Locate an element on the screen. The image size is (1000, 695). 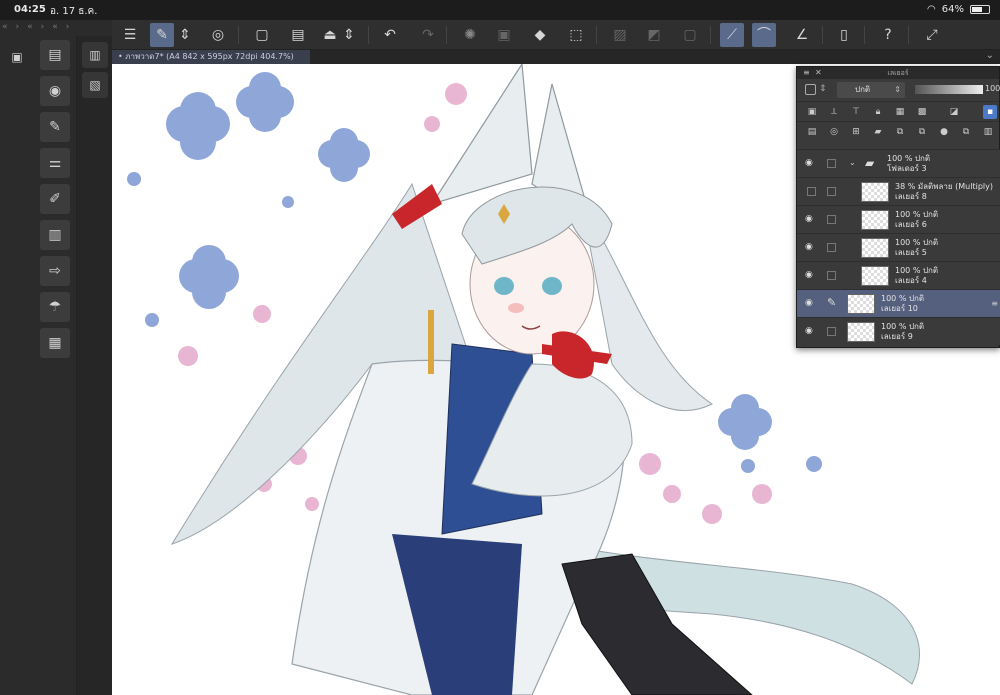
drag-handle-icon: ≡ is located at coordinates (994, 303).